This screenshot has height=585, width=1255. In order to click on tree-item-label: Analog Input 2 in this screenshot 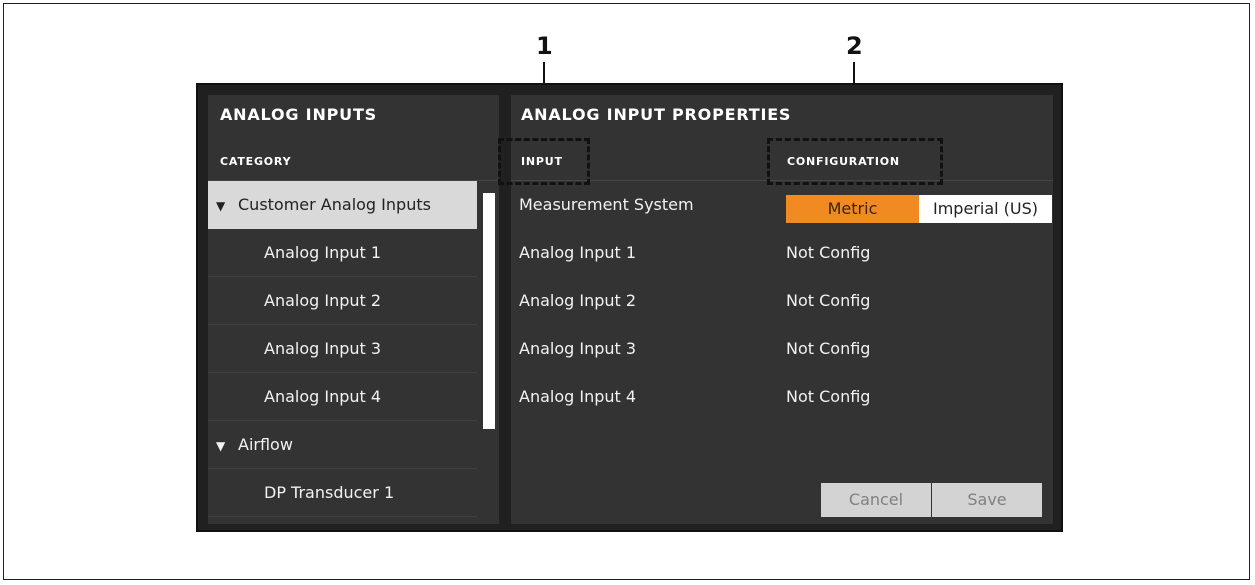, I will do `click(323, 300)`.